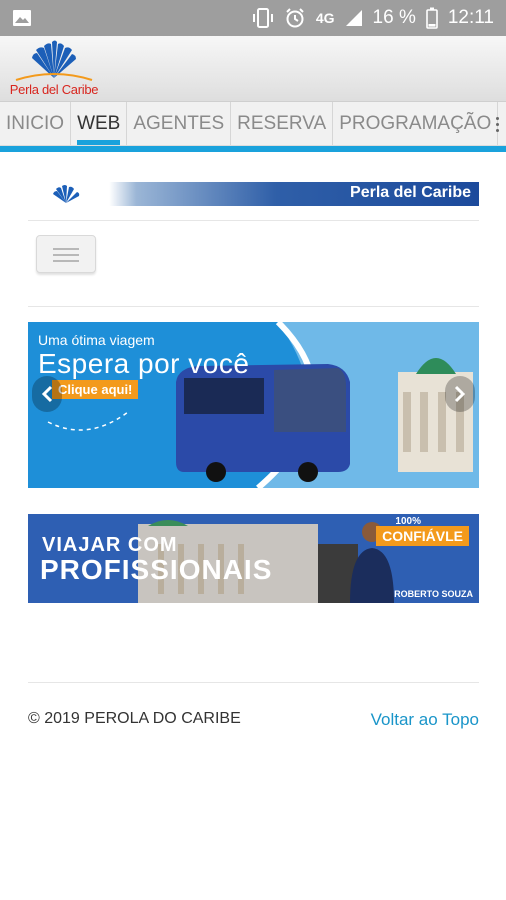 The width and height of the screenshot is (506, 900). What do you see at coordinates (253, 69) in the screenshot?
I see `app-header: Perla del Caribe` at bounding box center [253, 69].